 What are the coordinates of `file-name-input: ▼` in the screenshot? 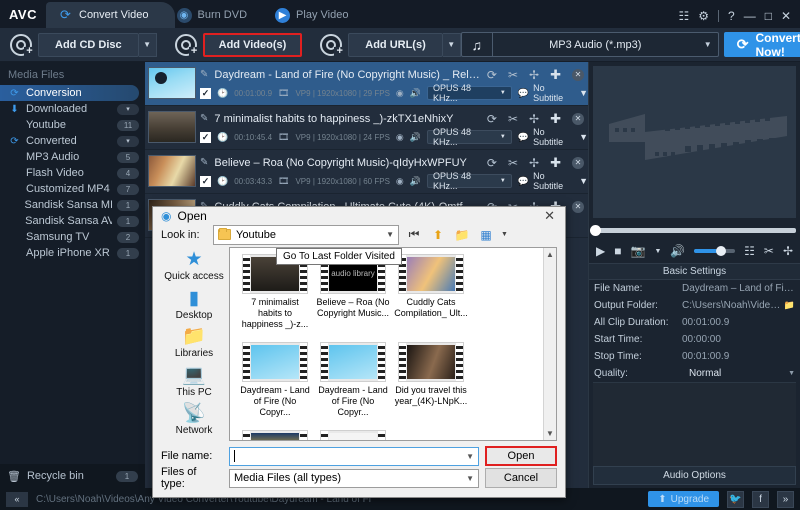 It's located at (354, 456).